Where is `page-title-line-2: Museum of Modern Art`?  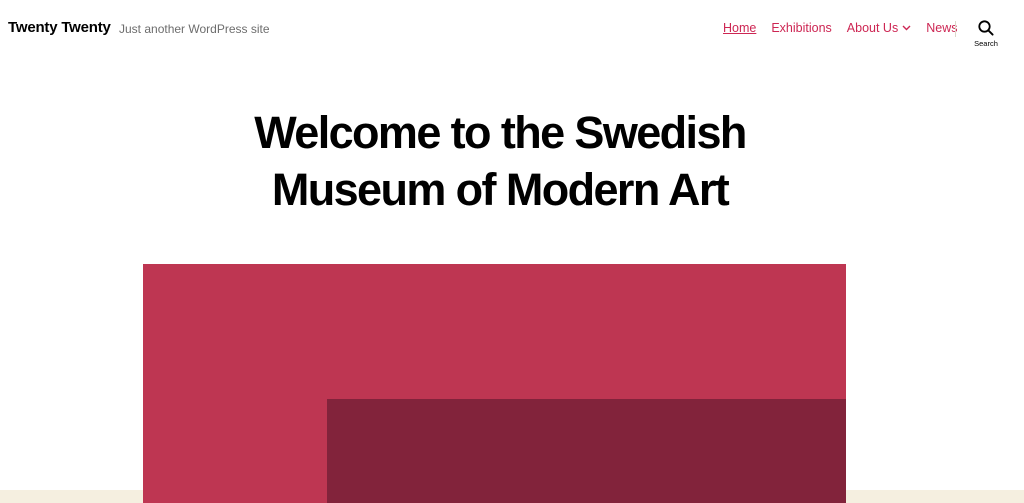
page-title-line-2: Museum of Modern Art is located at coordinates (500, 189).